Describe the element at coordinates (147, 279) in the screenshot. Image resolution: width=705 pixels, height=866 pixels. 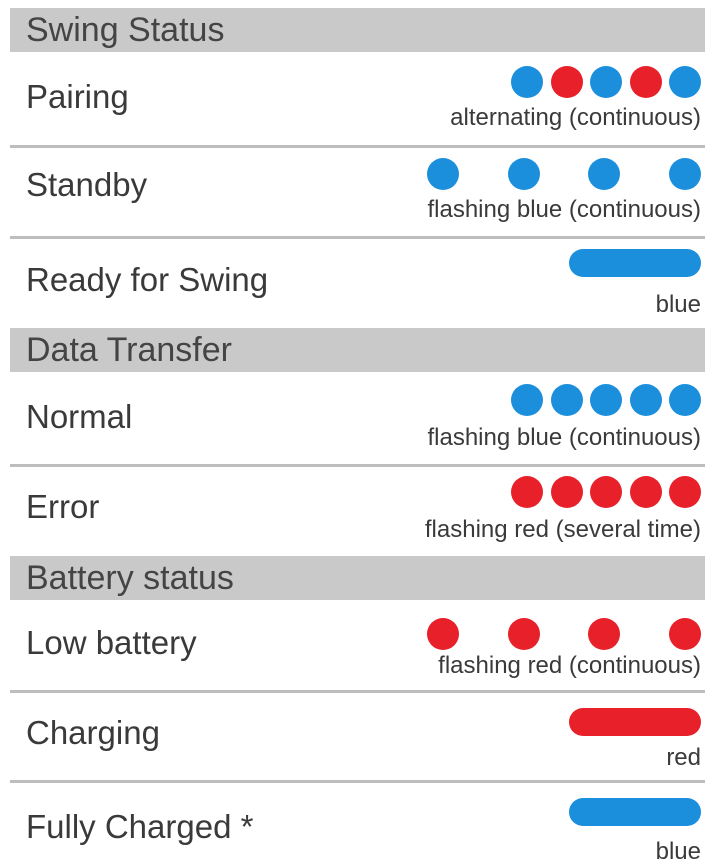
I see `row-label: Ready for Swing` at that location.